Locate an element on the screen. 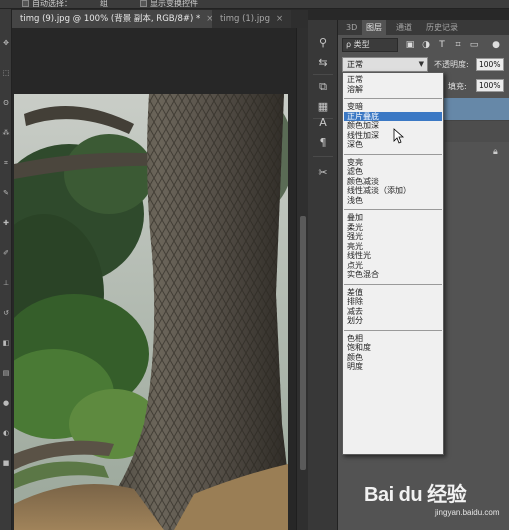  baidu-watermark: Bai du 经验 jingyan.baidu.com is located at coordinates (434, 503).